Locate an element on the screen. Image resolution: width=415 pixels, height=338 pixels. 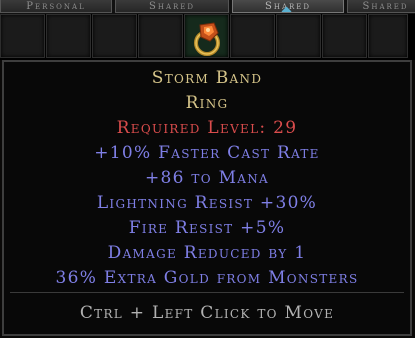
tab-personal: Personal is located at coordinates (56, 6).